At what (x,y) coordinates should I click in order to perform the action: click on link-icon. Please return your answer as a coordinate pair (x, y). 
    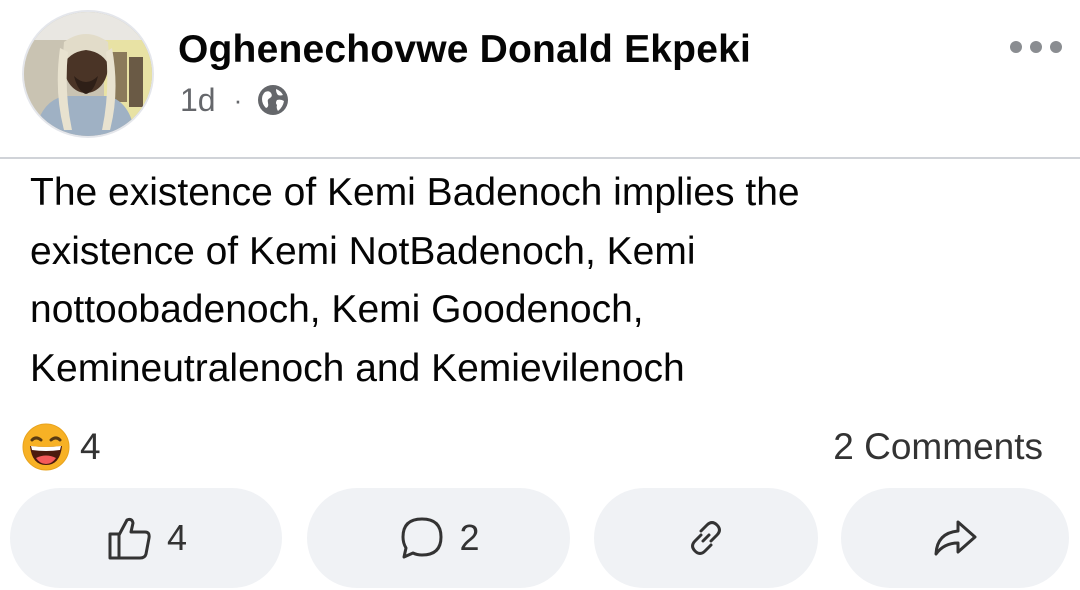
    Looking at the image, I should click on (706, 538).